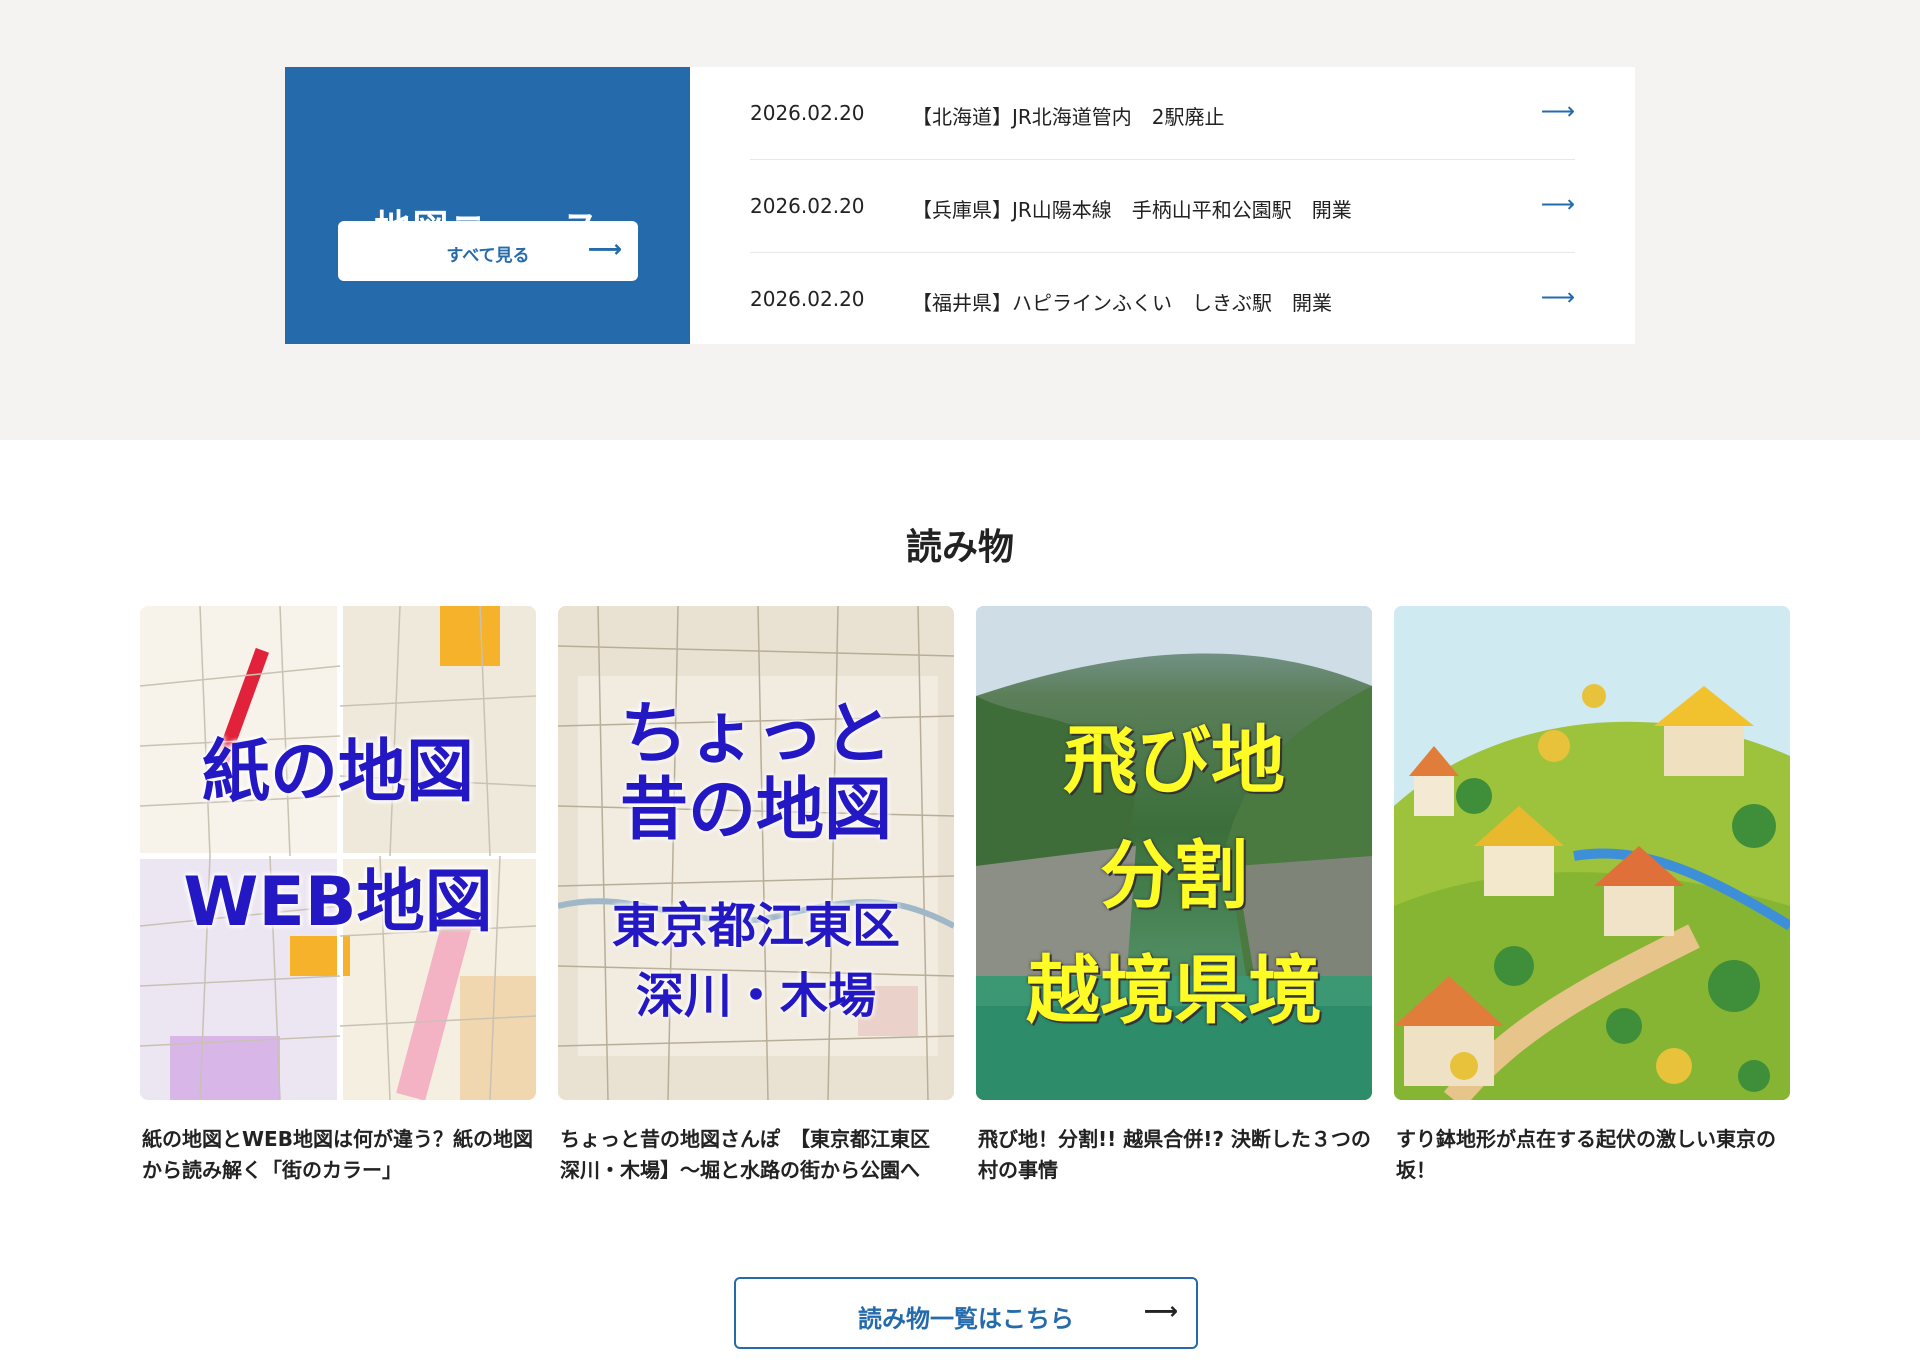 This screenshot has height=1362, width=1920. I want to click on thumbnail-heading: 昔の地図, so click(755, 810).